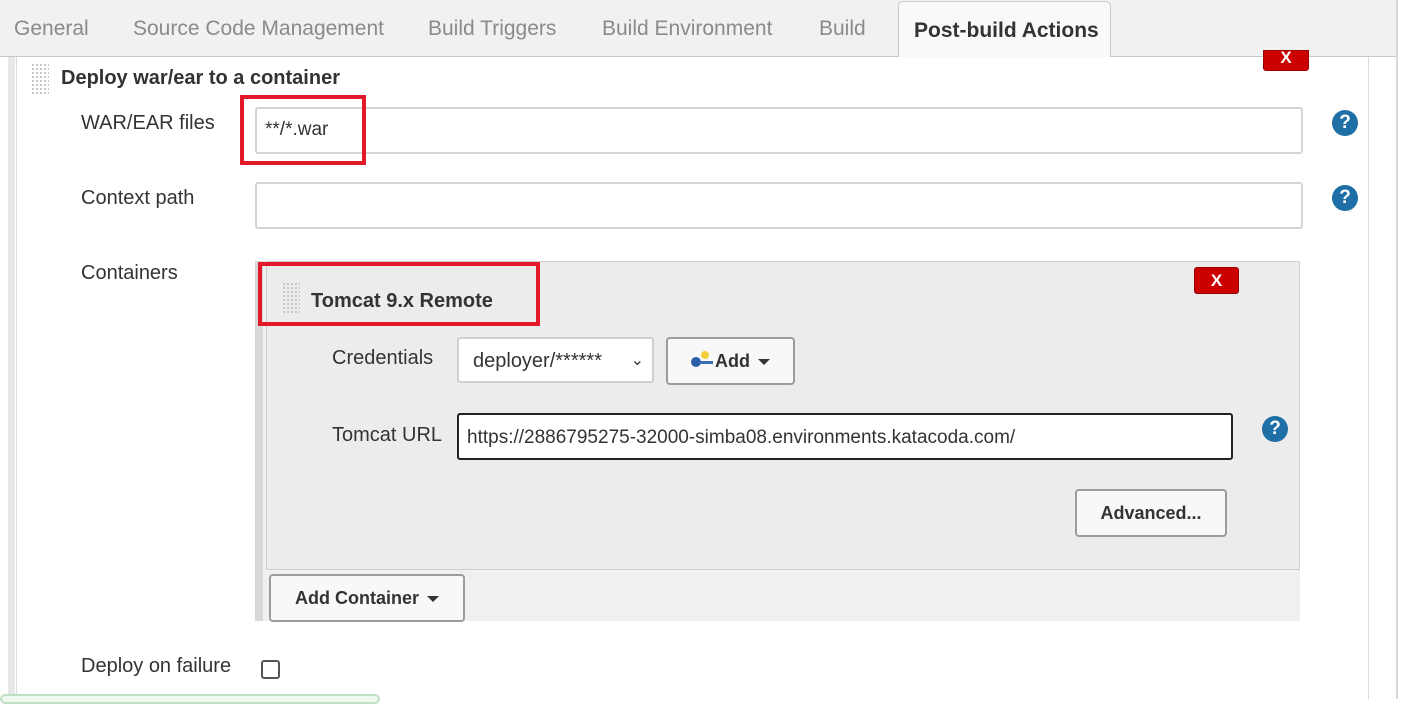 The image size is (1411, 704). Describe the element at coordinates (258, 28) in the screenshot. I see `tab-source-code-management: Source Code Management` at that location.